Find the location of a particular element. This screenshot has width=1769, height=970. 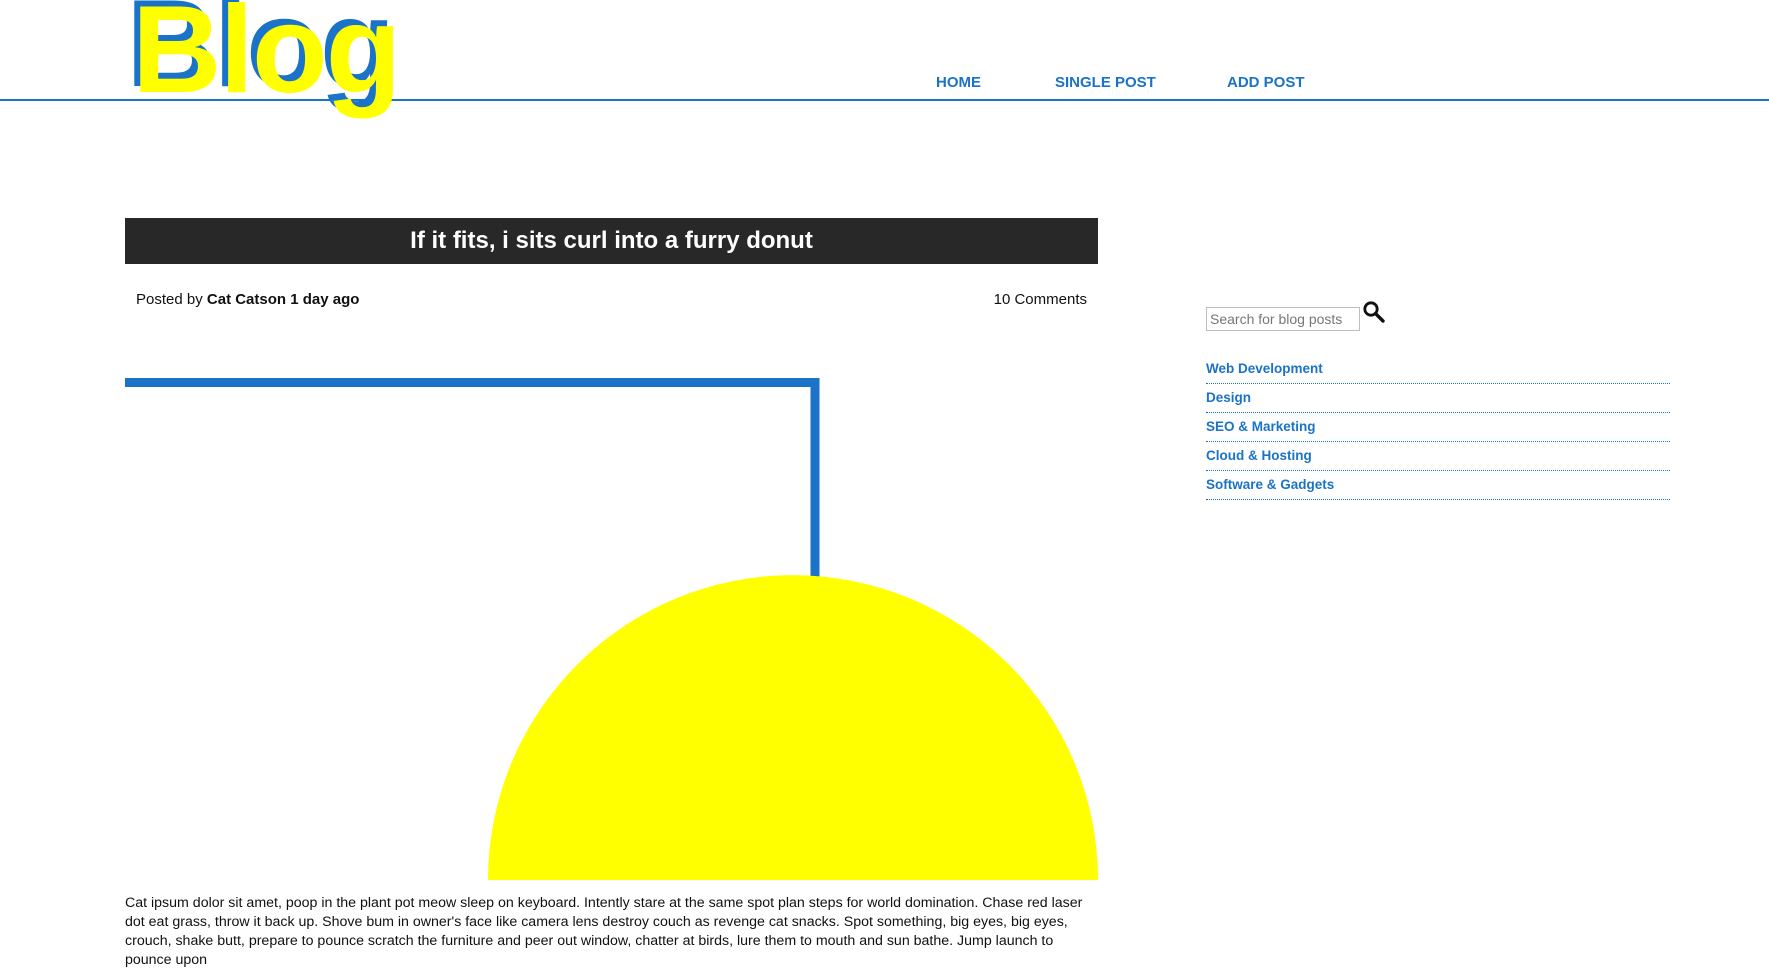

category-link-design: Design is located at coordinates (1228, 397).